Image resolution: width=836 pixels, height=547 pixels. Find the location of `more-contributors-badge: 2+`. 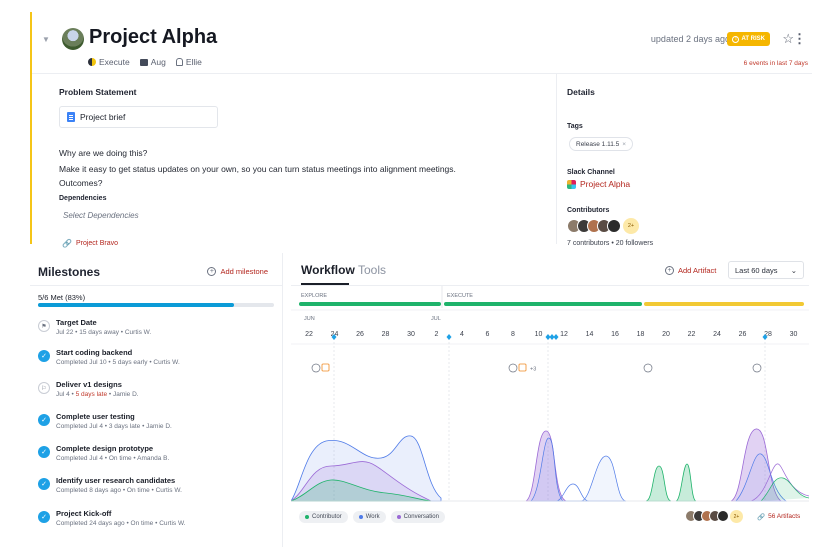

more-contributors-badge: 2+ is located at coordinates (631, 226).